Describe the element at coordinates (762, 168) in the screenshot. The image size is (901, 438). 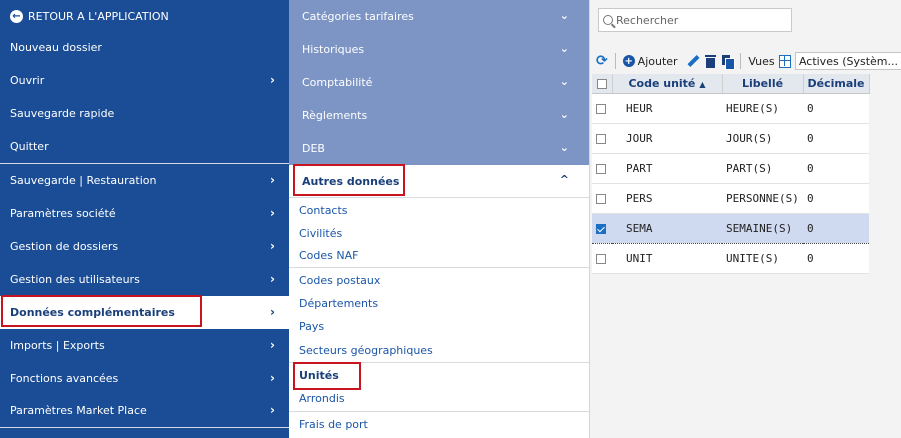
I see `cell-libelle: PART(S)` at that location.